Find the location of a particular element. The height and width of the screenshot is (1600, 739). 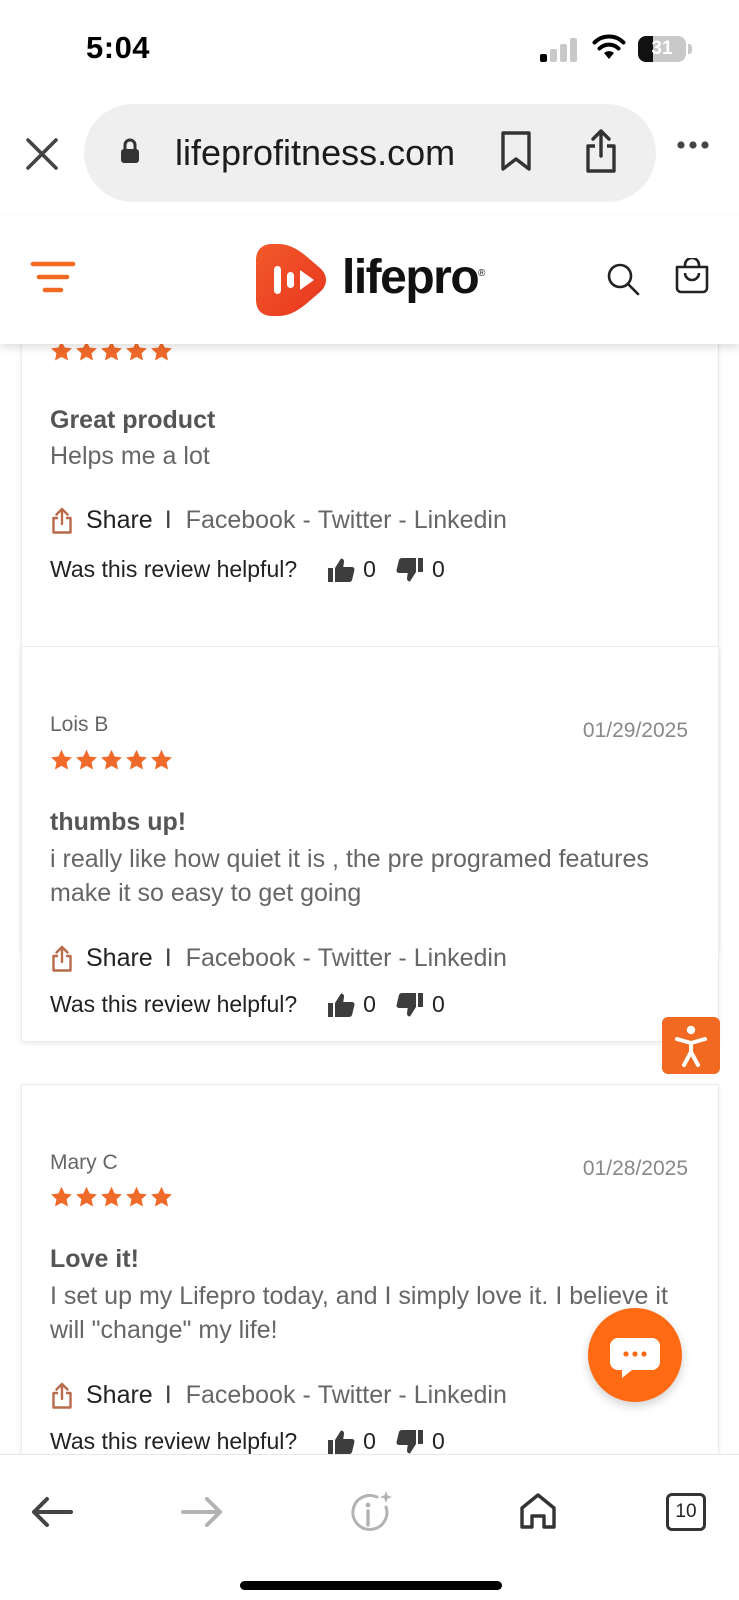

close-icon is located at coordinates (42, 154).